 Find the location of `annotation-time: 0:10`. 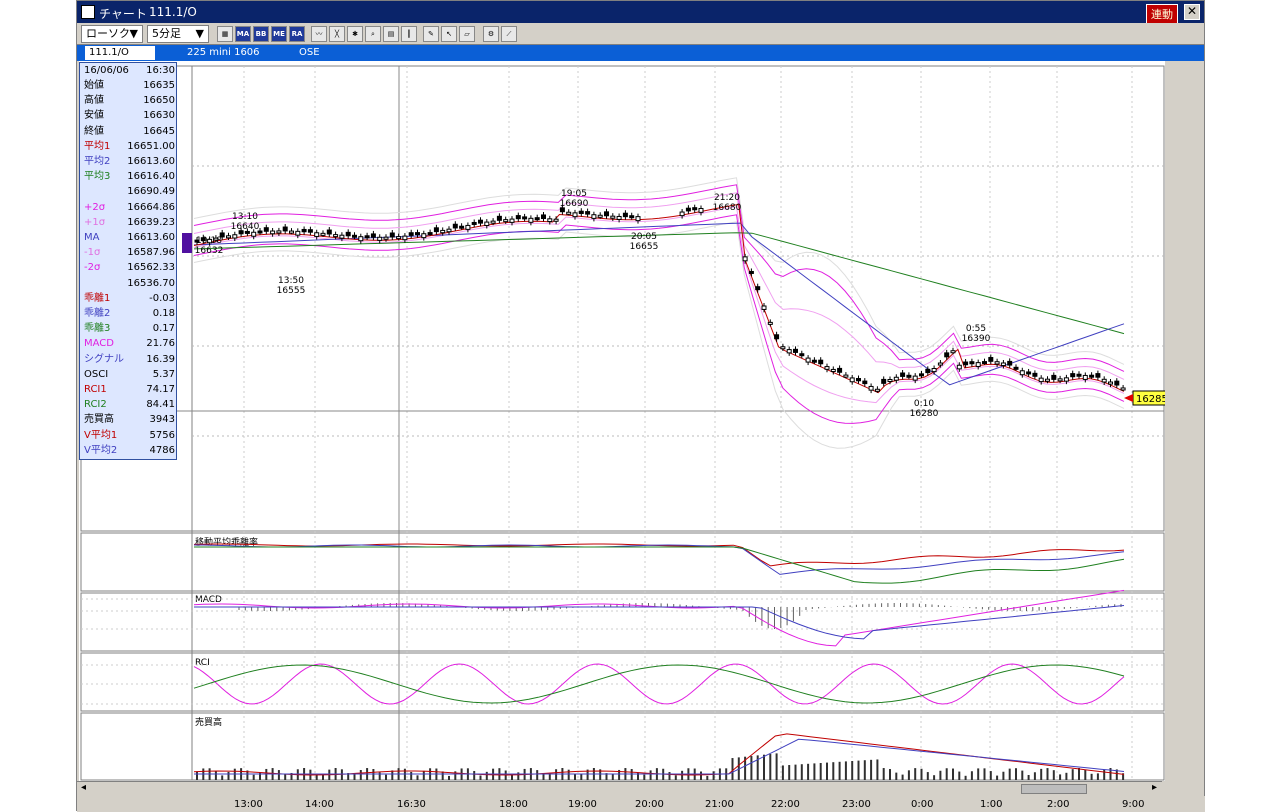

annotation-time: 0:10 is located at coordinates (924, 404).